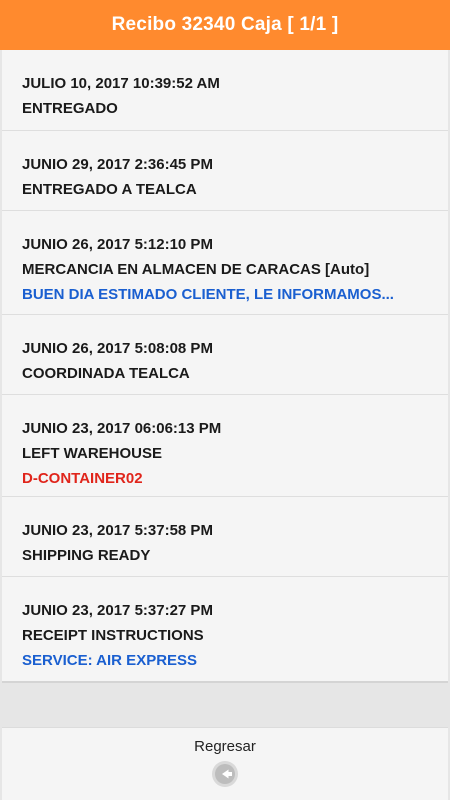 This screenshot has height=800, width=450. I want to click on tracking-entry: JULIO 10, 2017 10:39:52 AM ENTREGADO, so click(225, 90).